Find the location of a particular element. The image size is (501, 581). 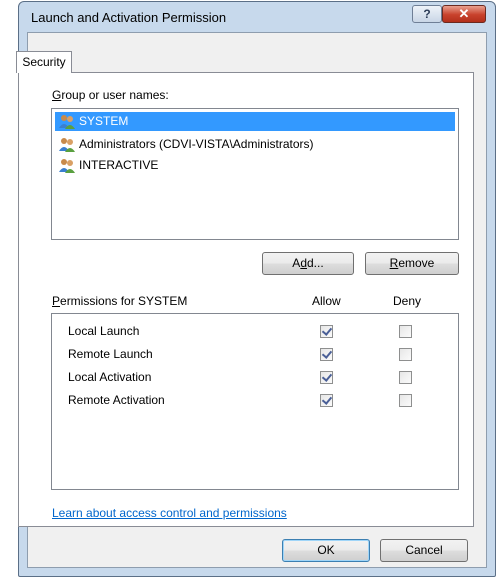

window-title: Launch and Activation Permission is located at coordinates (129, 17).